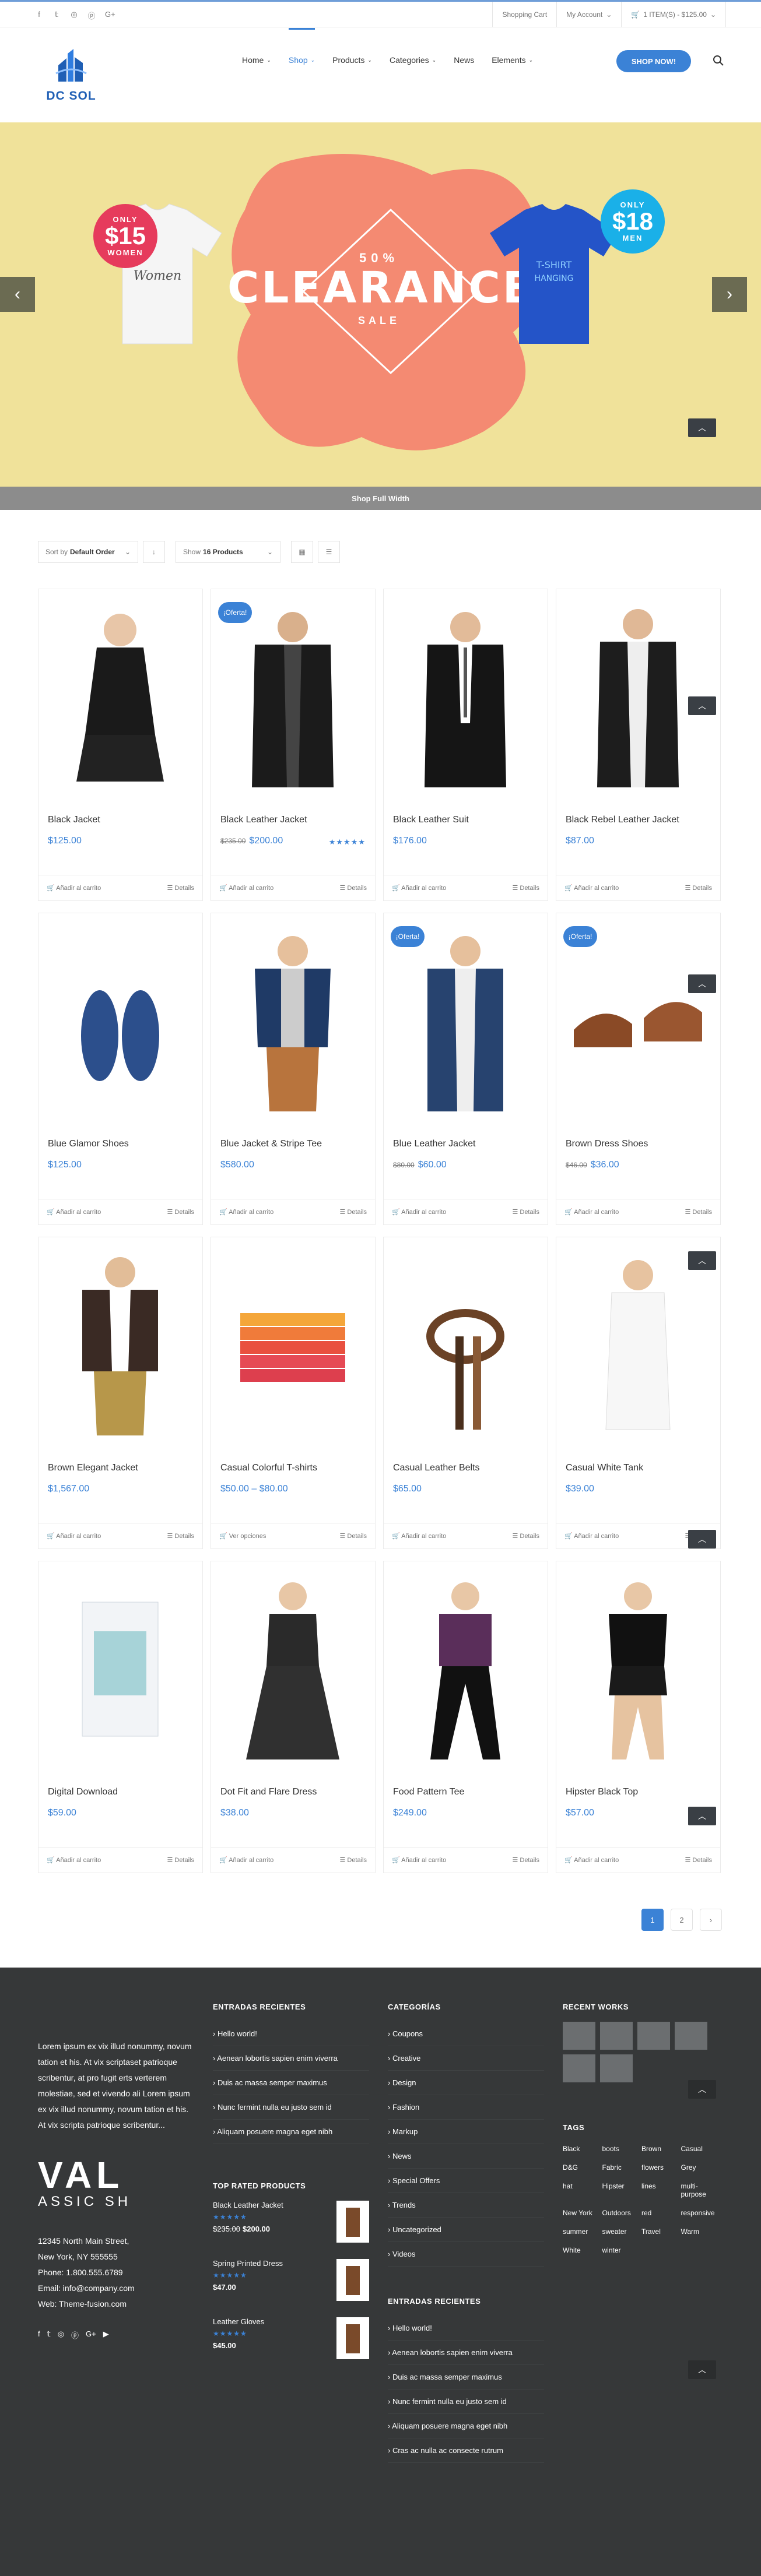  What do you see at coordinates (466, 2058) in the screenshot?
I see `category-link: Creative` at bounding box center [466, 2058].